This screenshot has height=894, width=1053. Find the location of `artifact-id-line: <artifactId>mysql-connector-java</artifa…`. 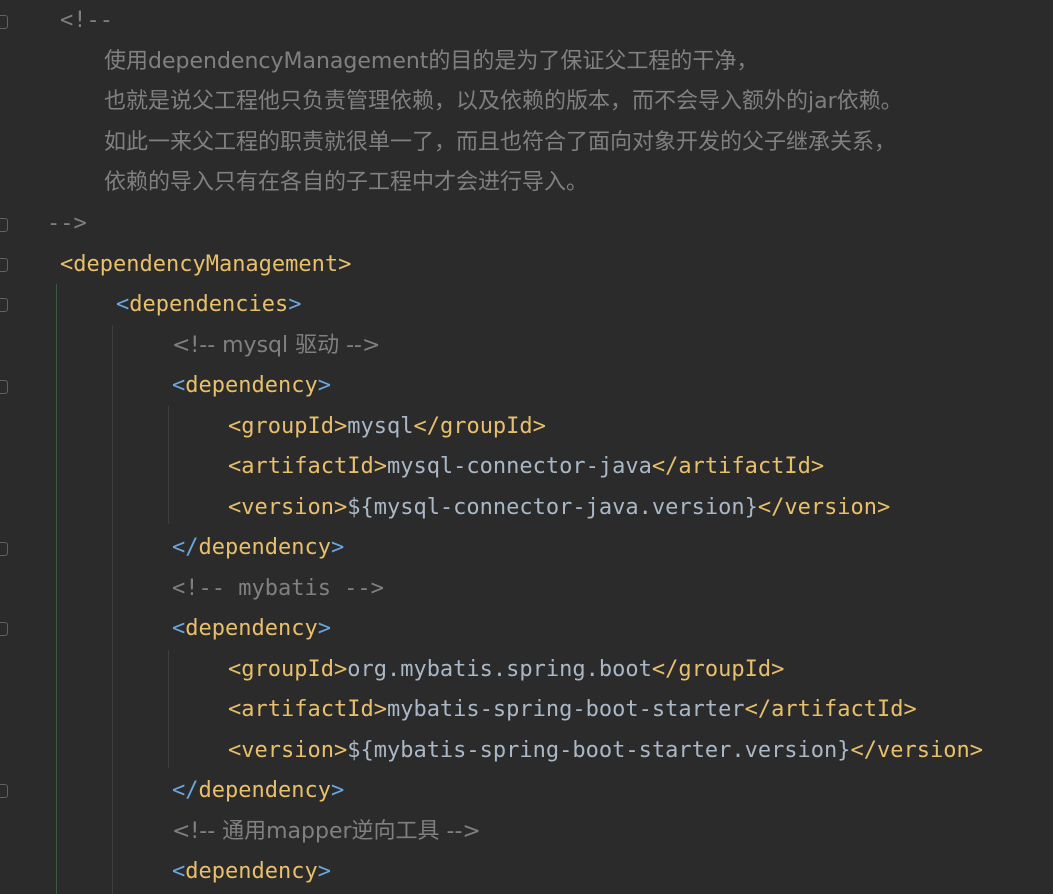

artifact-id-line: <artifactId>mysql-connector-java</artifa… is located at coordinates (526, 466).